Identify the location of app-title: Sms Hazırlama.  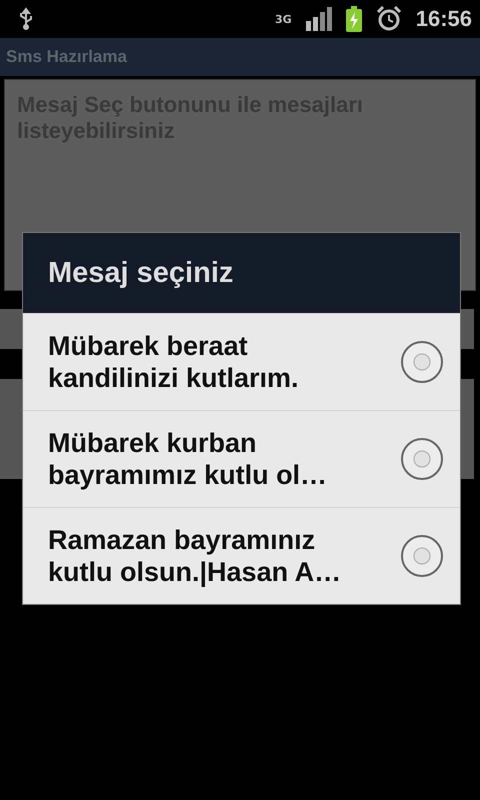
(66, 57).